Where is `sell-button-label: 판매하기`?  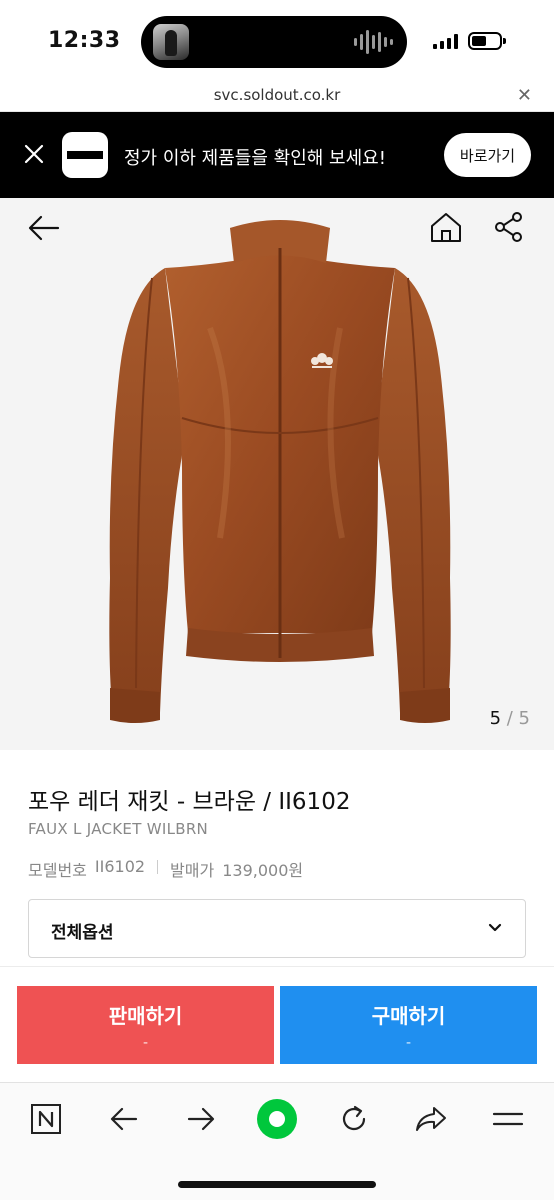
sell-button-label: 판매하기 is located at coordinates (145, 1016).